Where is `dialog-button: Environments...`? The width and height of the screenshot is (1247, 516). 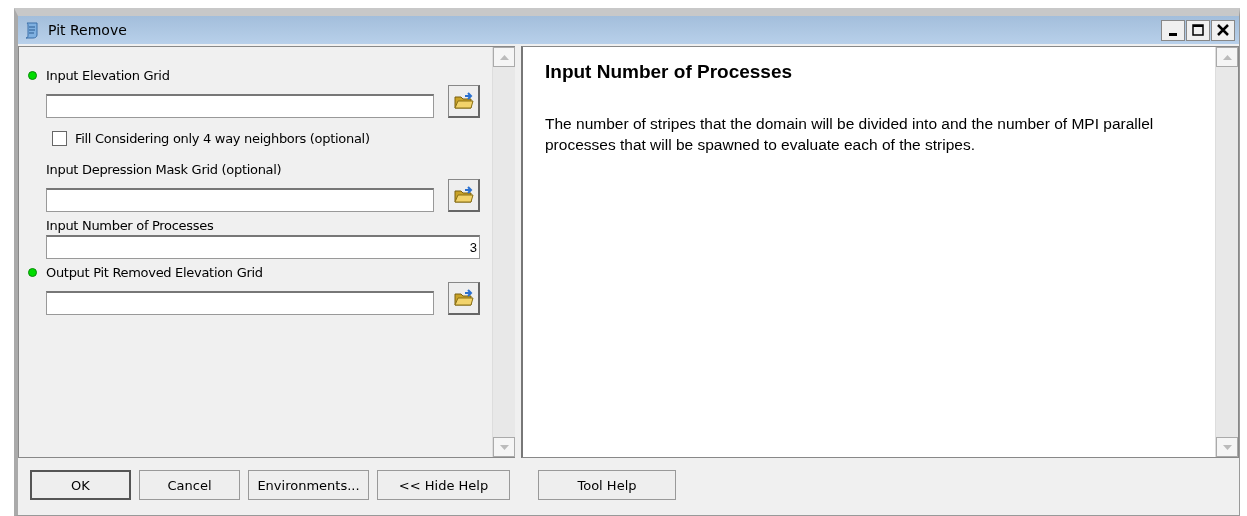
dialog-button: Environments... is located at coordinates (308, 485).